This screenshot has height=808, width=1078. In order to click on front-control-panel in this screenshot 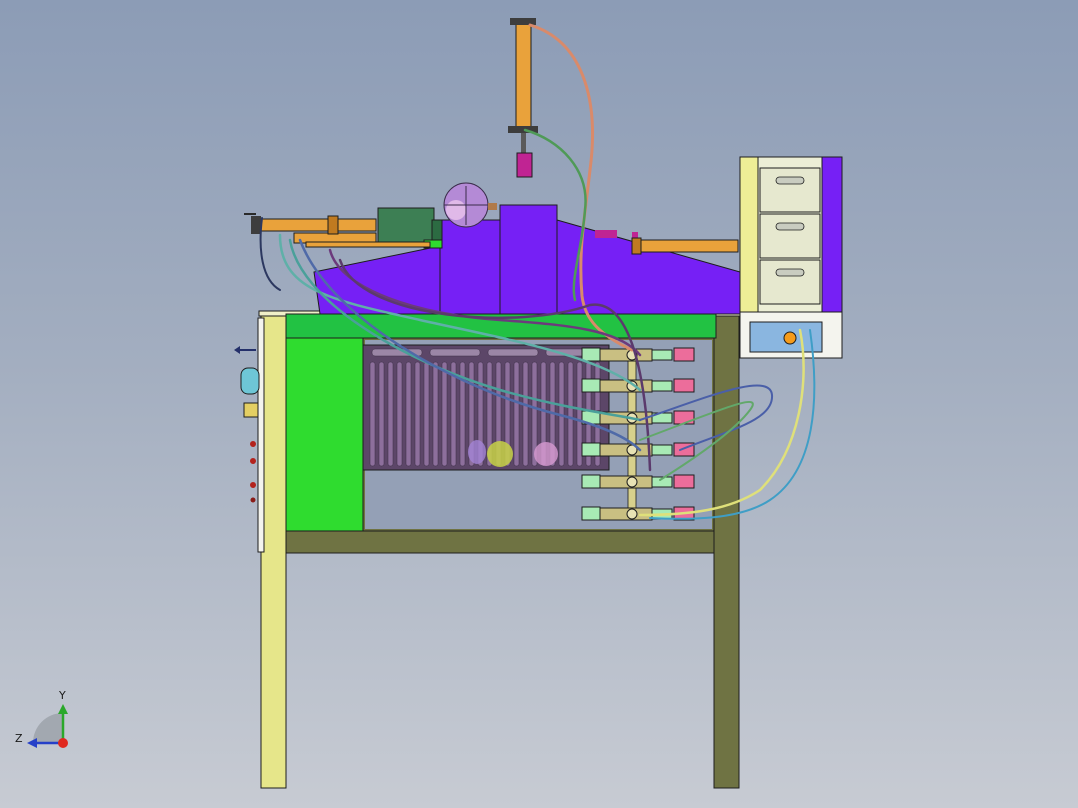, I will do `click(261, 435)`.